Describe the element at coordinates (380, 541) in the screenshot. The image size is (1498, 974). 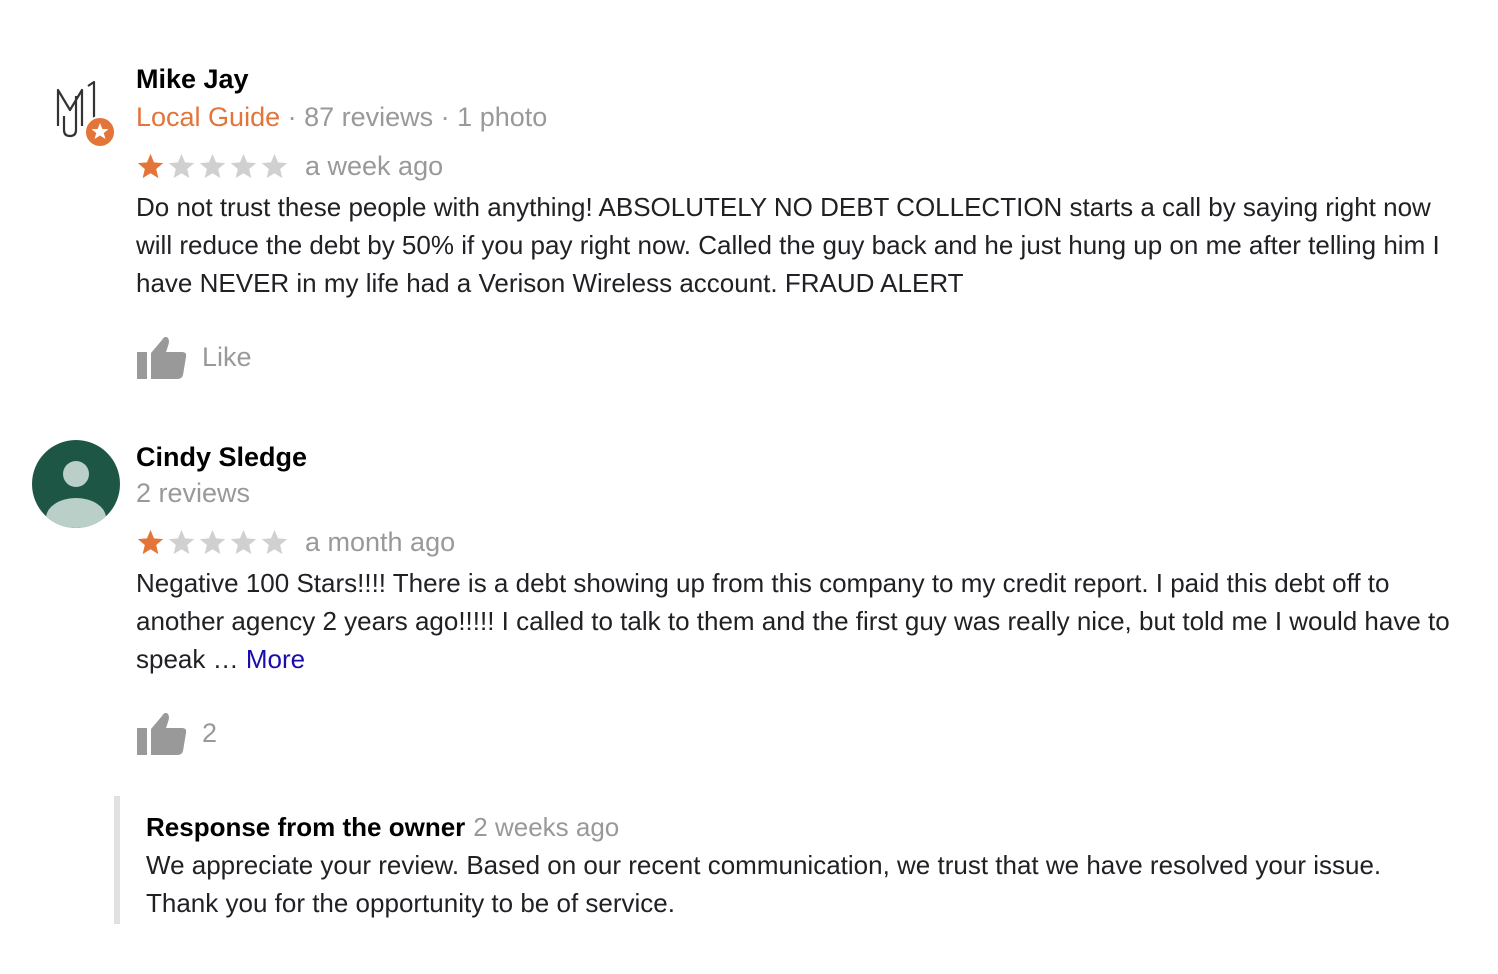
I see `review-time: a month ago` at that location.